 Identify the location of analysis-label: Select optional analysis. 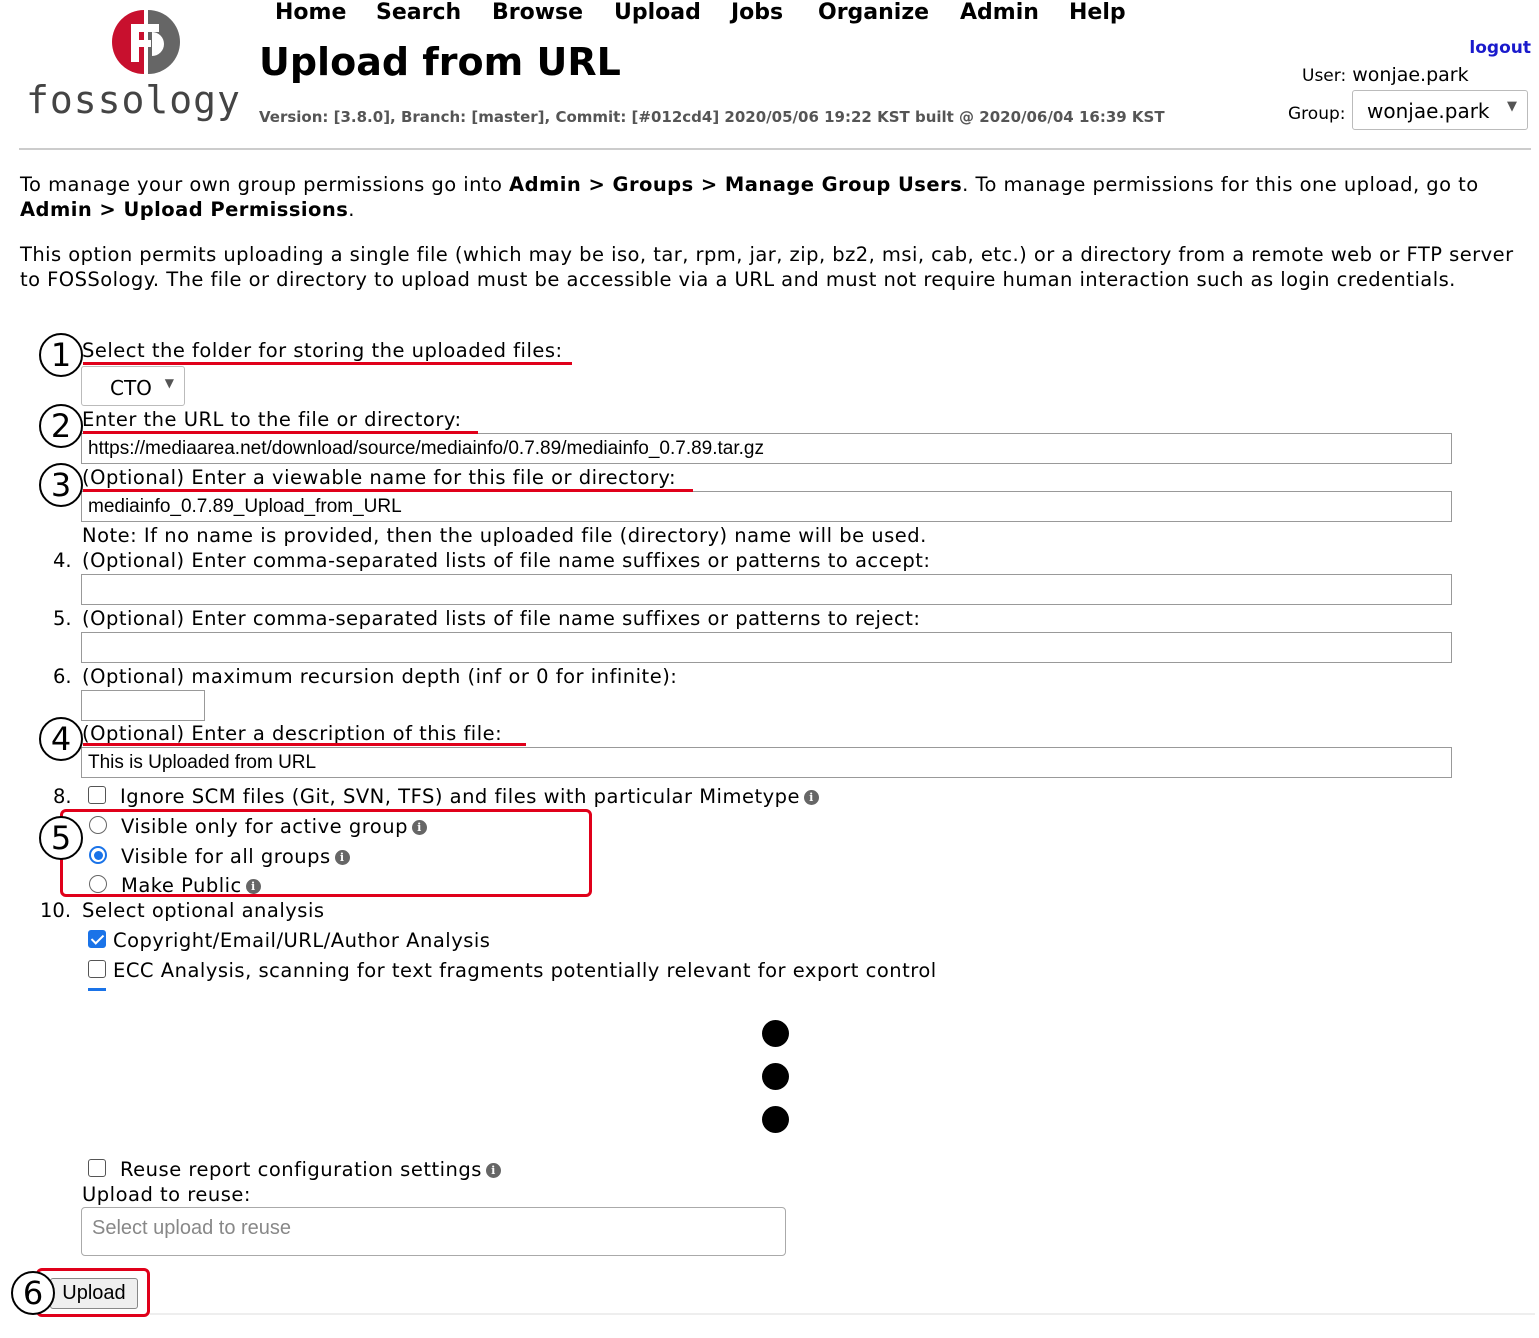
(203, 910).